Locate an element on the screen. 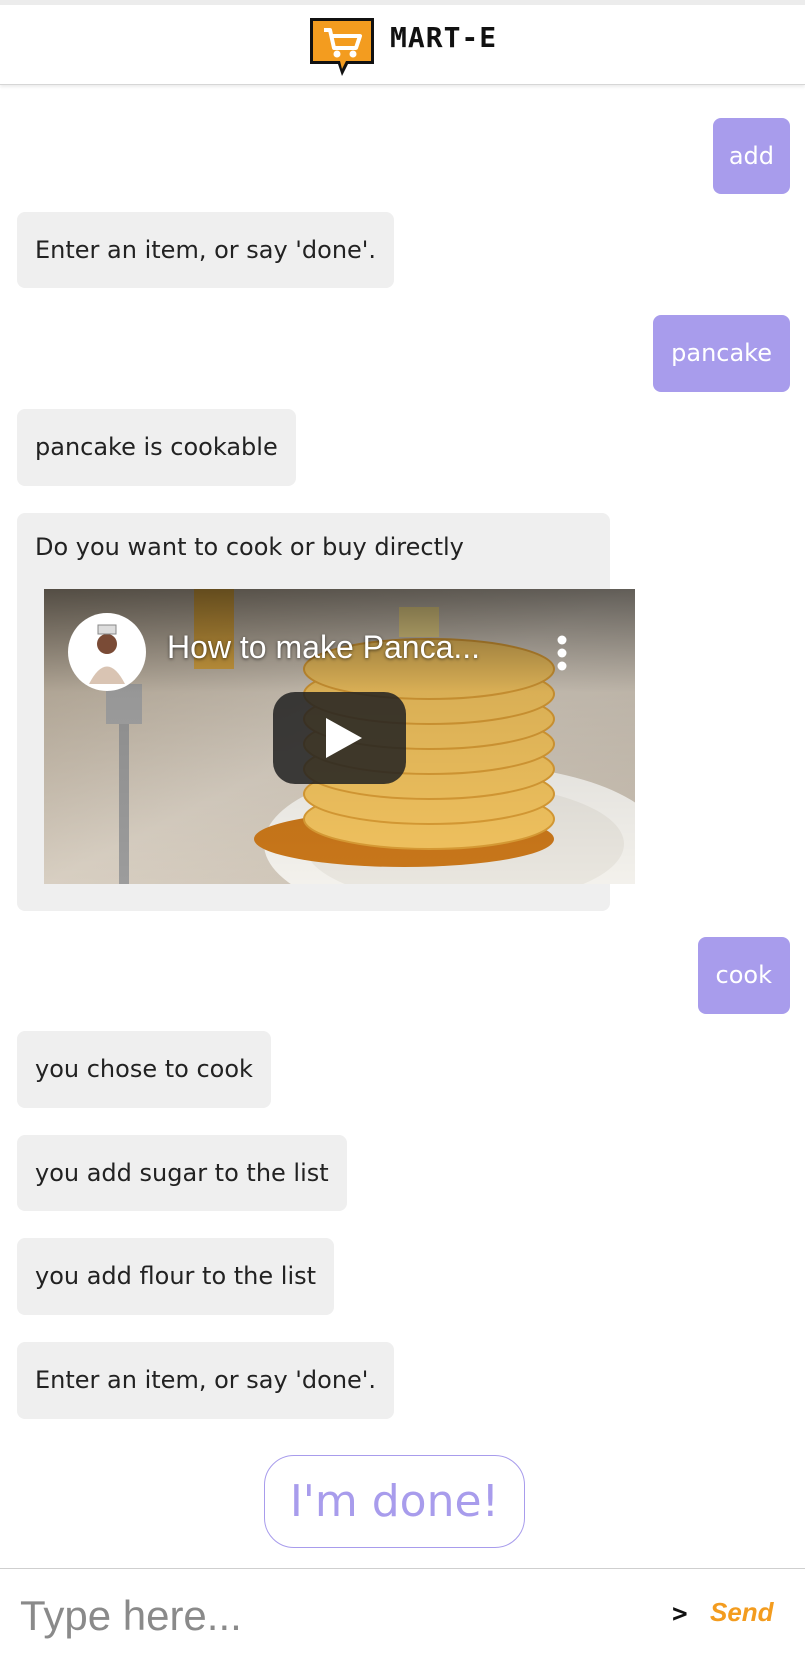 The height and width of the screenshot is (1661, 805). message-text: Do you want to cook or buy directly is located at coordinates (249, 547).